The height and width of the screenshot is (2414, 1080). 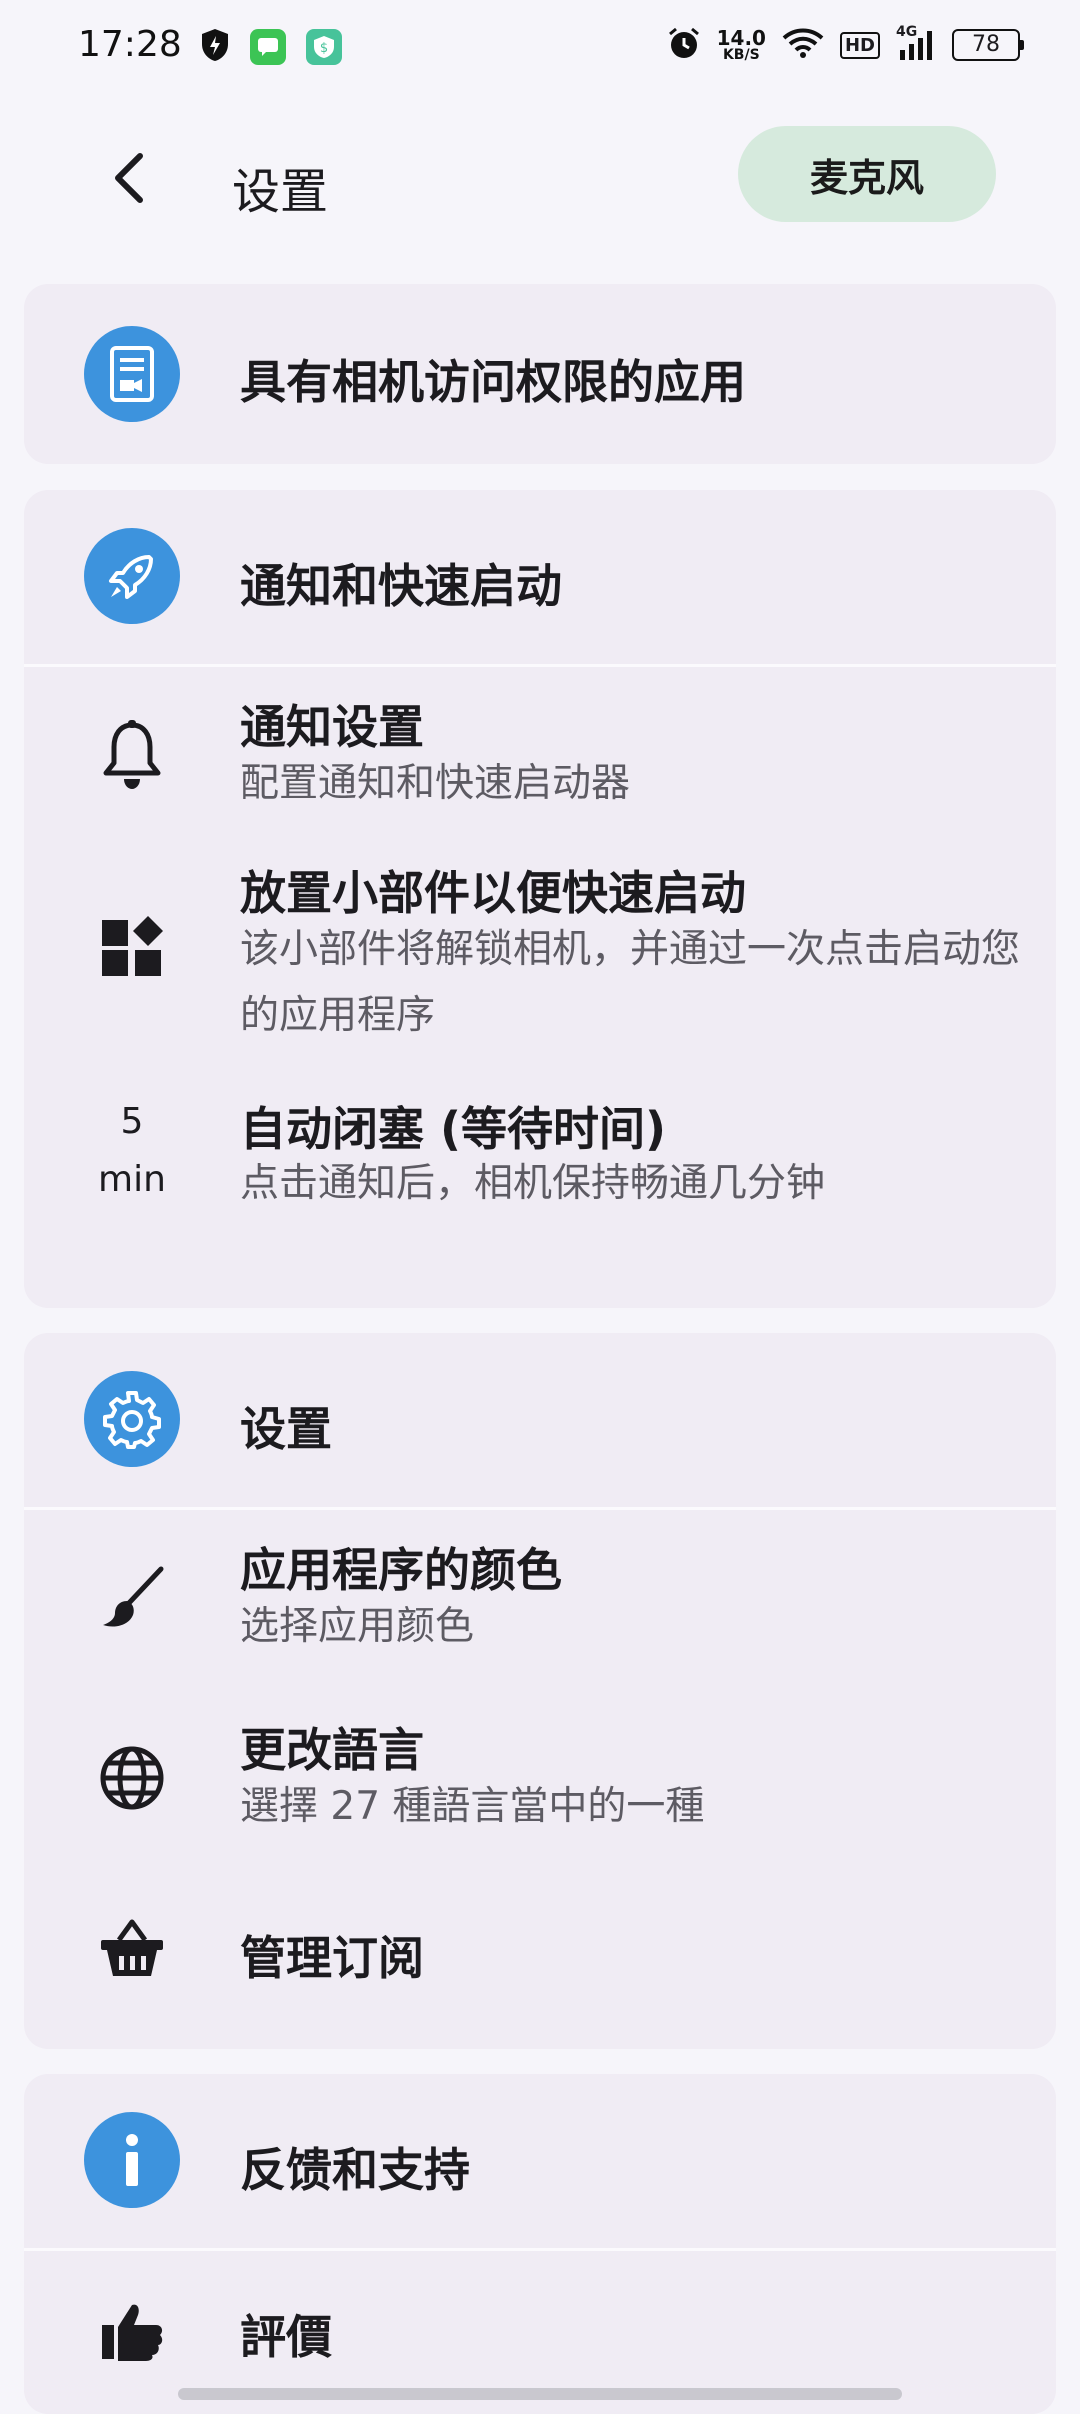 I want to click on camera-access-card: 具有相机访问权限的应用, so click(x=540, y=374).